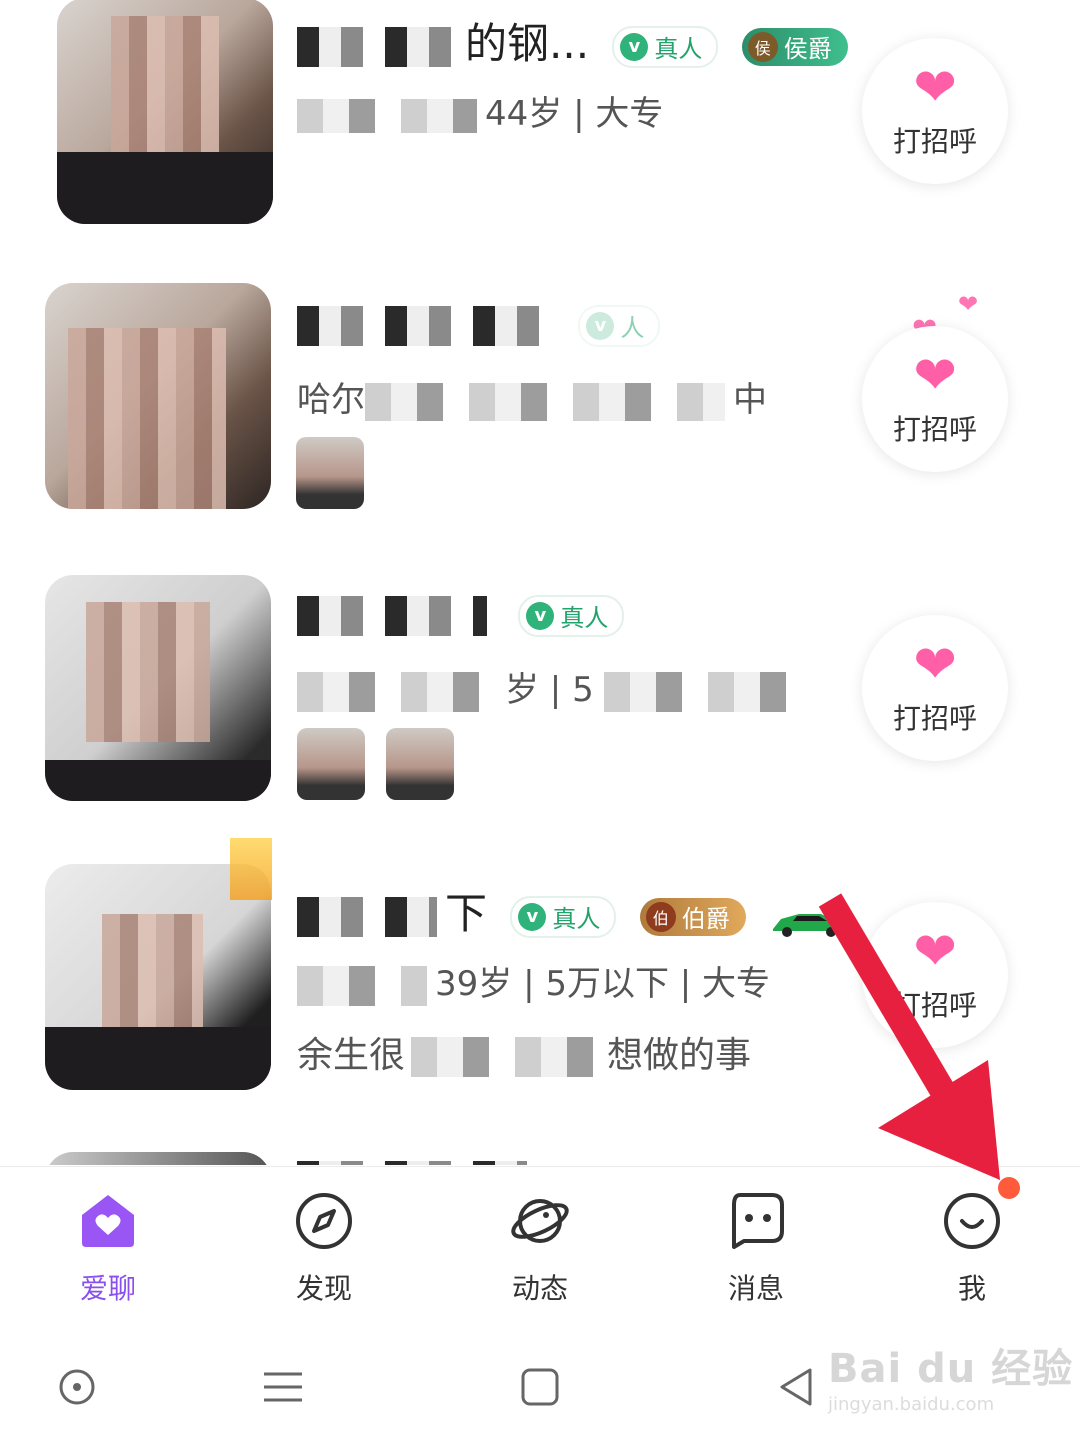 This screenshot has height=1454, width=1080. I want to click on tab-me: 我, so click(972, 1242).